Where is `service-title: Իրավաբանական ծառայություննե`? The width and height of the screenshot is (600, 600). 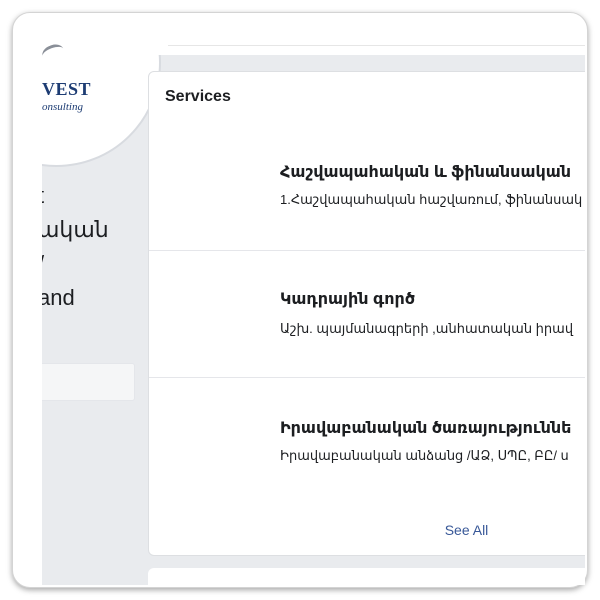 service-title: Իրավաբանական ծառայություննե is located at coordinates (425, 428).